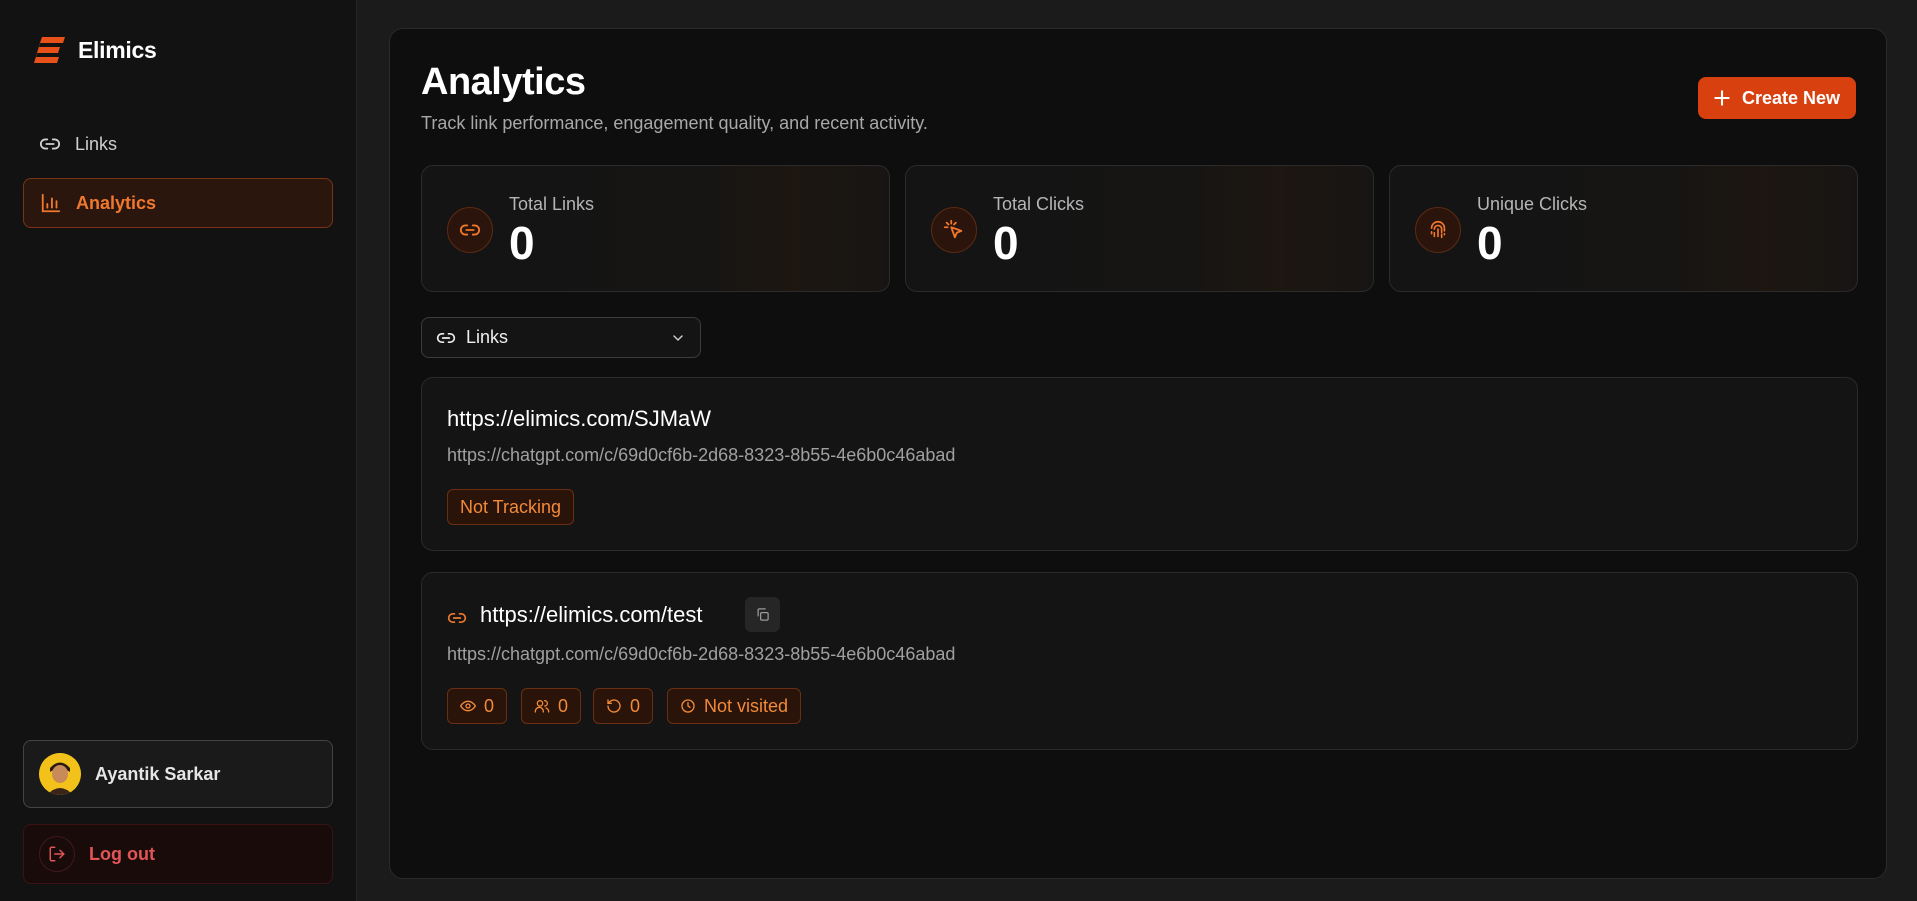 The width and height of the screenshot is (1917, 901). Describe the element at coordinates (49, 50) in the screenshot. I see `elimics-logo-icon` at that location.